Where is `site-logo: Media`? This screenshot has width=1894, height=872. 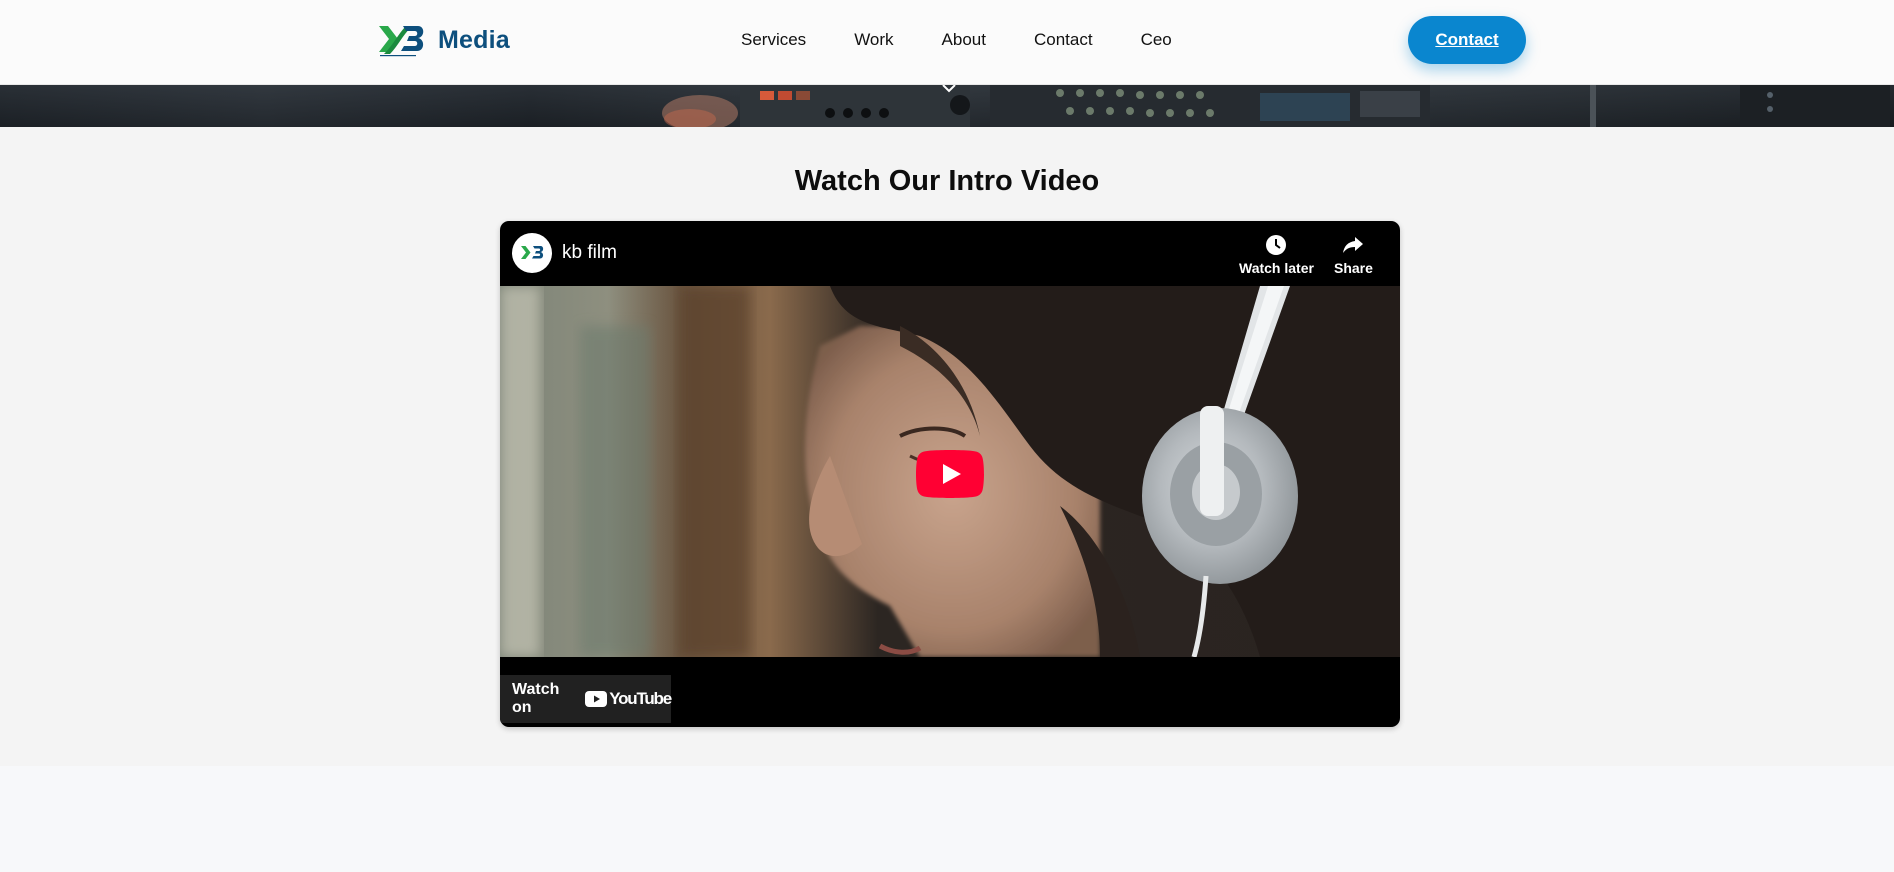 site-logo: Media is located at coordinates (443, 40).